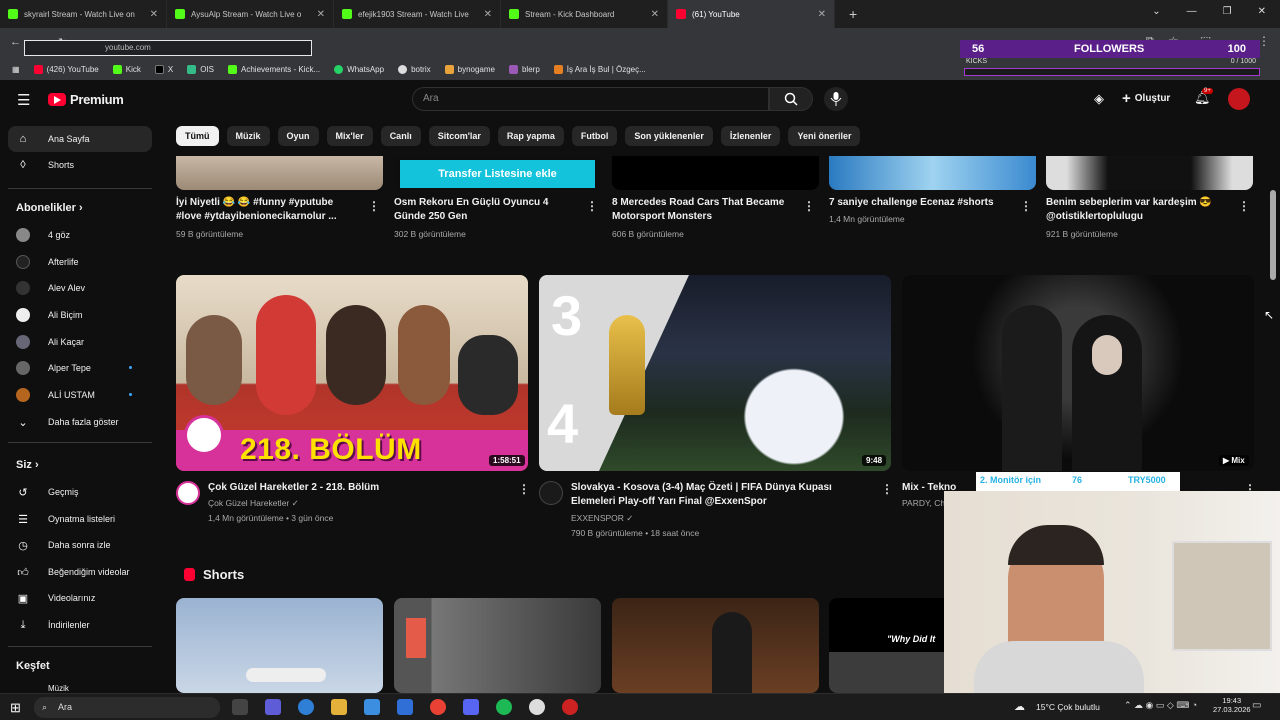  What do you see at coordinates (80, 625) in the screenshot?
I see `sidebar-item-downloads: ⤓ İndirilenler` at bounding box center [80, 625].